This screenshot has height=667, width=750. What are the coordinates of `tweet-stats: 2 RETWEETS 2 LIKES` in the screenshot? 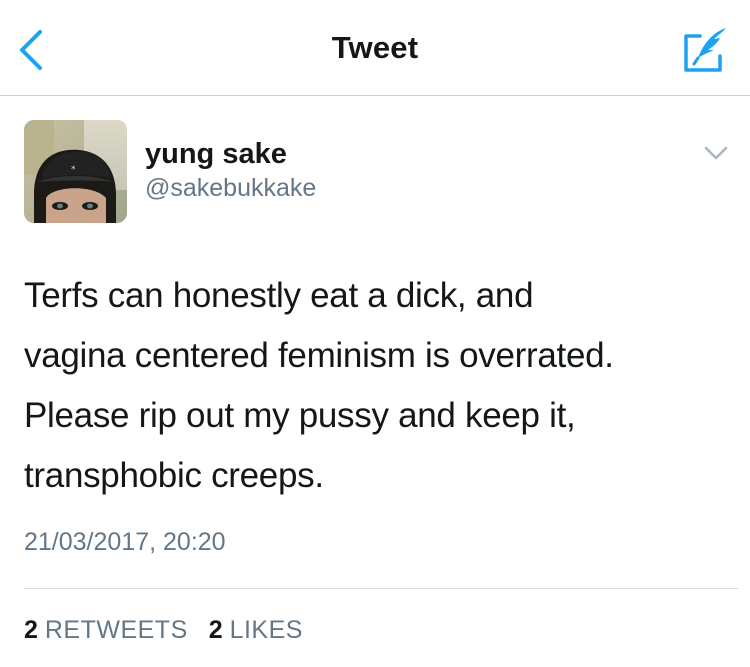 It's located at (170, 630).